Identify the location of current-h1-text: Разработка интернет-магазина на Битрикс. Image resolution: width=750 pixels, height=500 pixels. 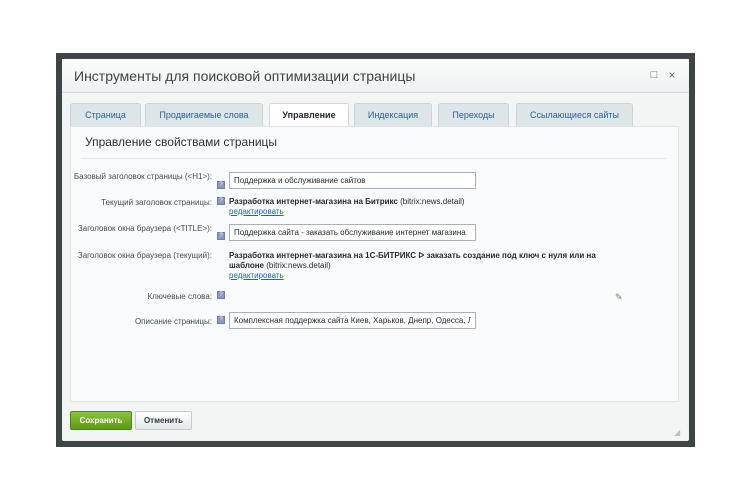
(313, 201).